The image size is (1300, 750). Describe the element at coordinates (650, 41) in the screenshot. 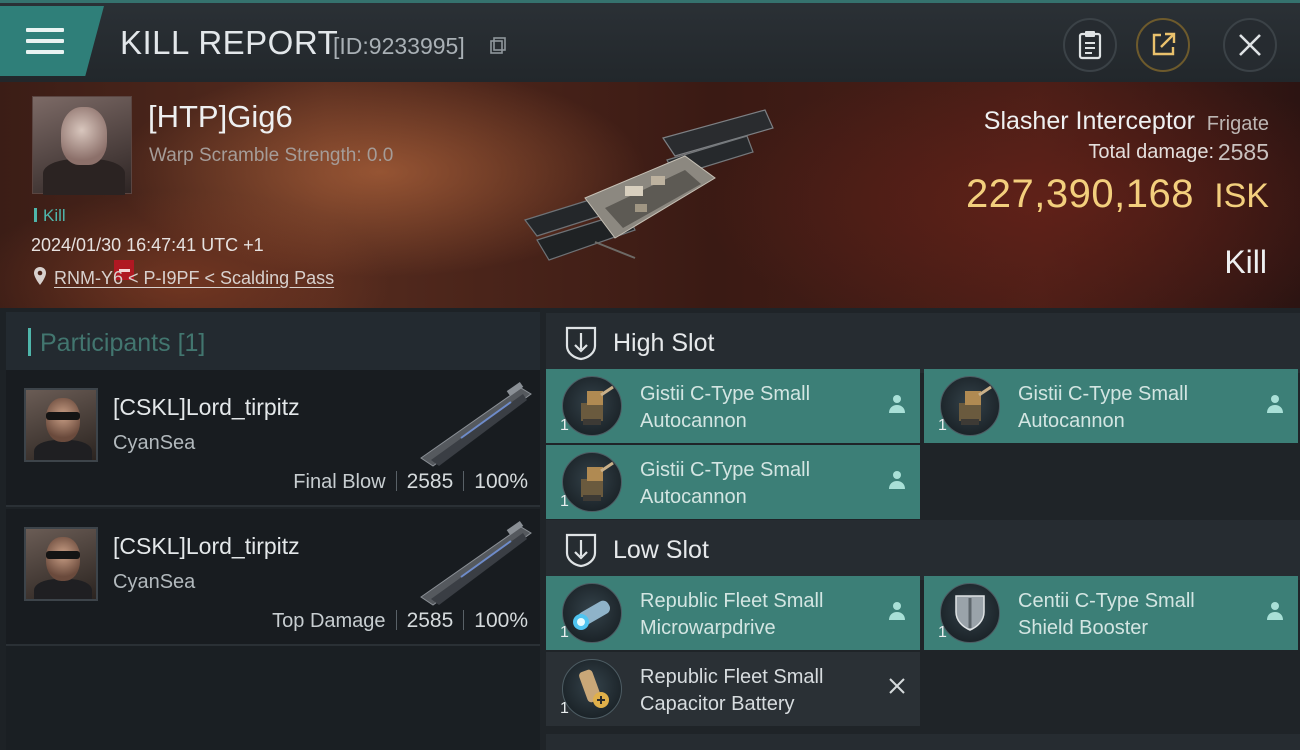

I see `top-bar: KILL REPORT [ID:9233995]` at that location.